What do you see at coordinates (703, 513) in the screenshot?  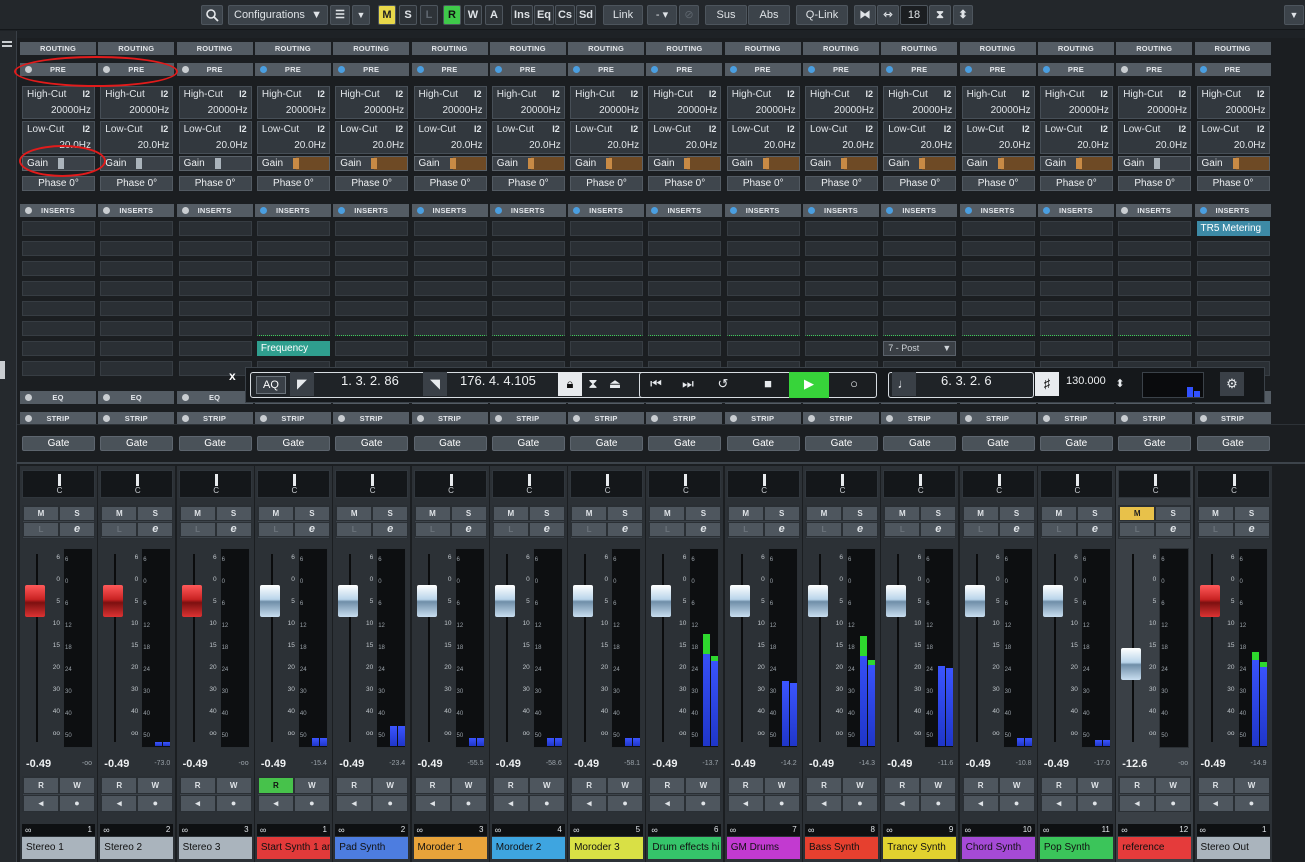 I see `solo-button: S` at bounding box center [703, 513].